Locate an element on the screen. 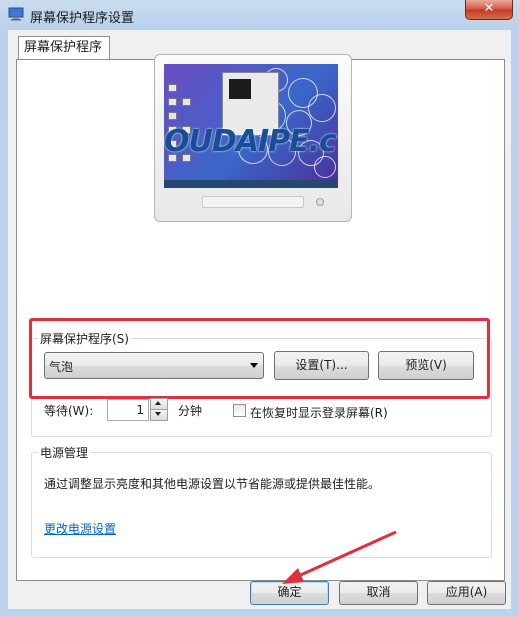 The image size is (519, 617). title-bar: 屏幕保护程序设置 ✕ is located at coordinates (259, 15).